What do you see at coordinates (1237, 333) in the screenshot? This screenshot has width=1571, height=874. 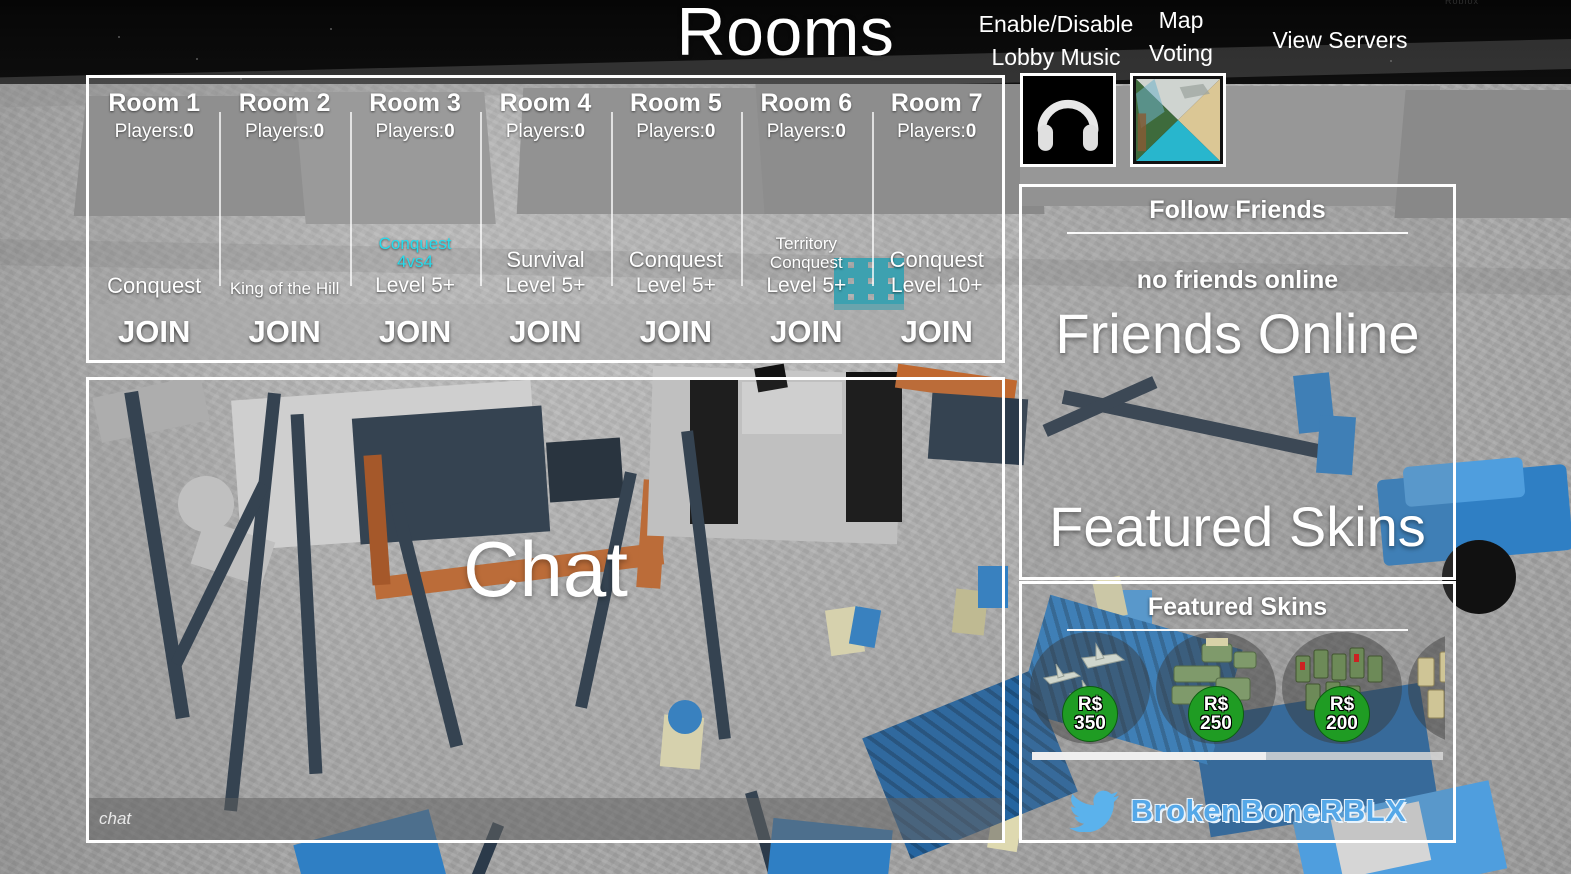 I see `friends-online-watermark: Friends Online` at bounding box center [1237, 333].